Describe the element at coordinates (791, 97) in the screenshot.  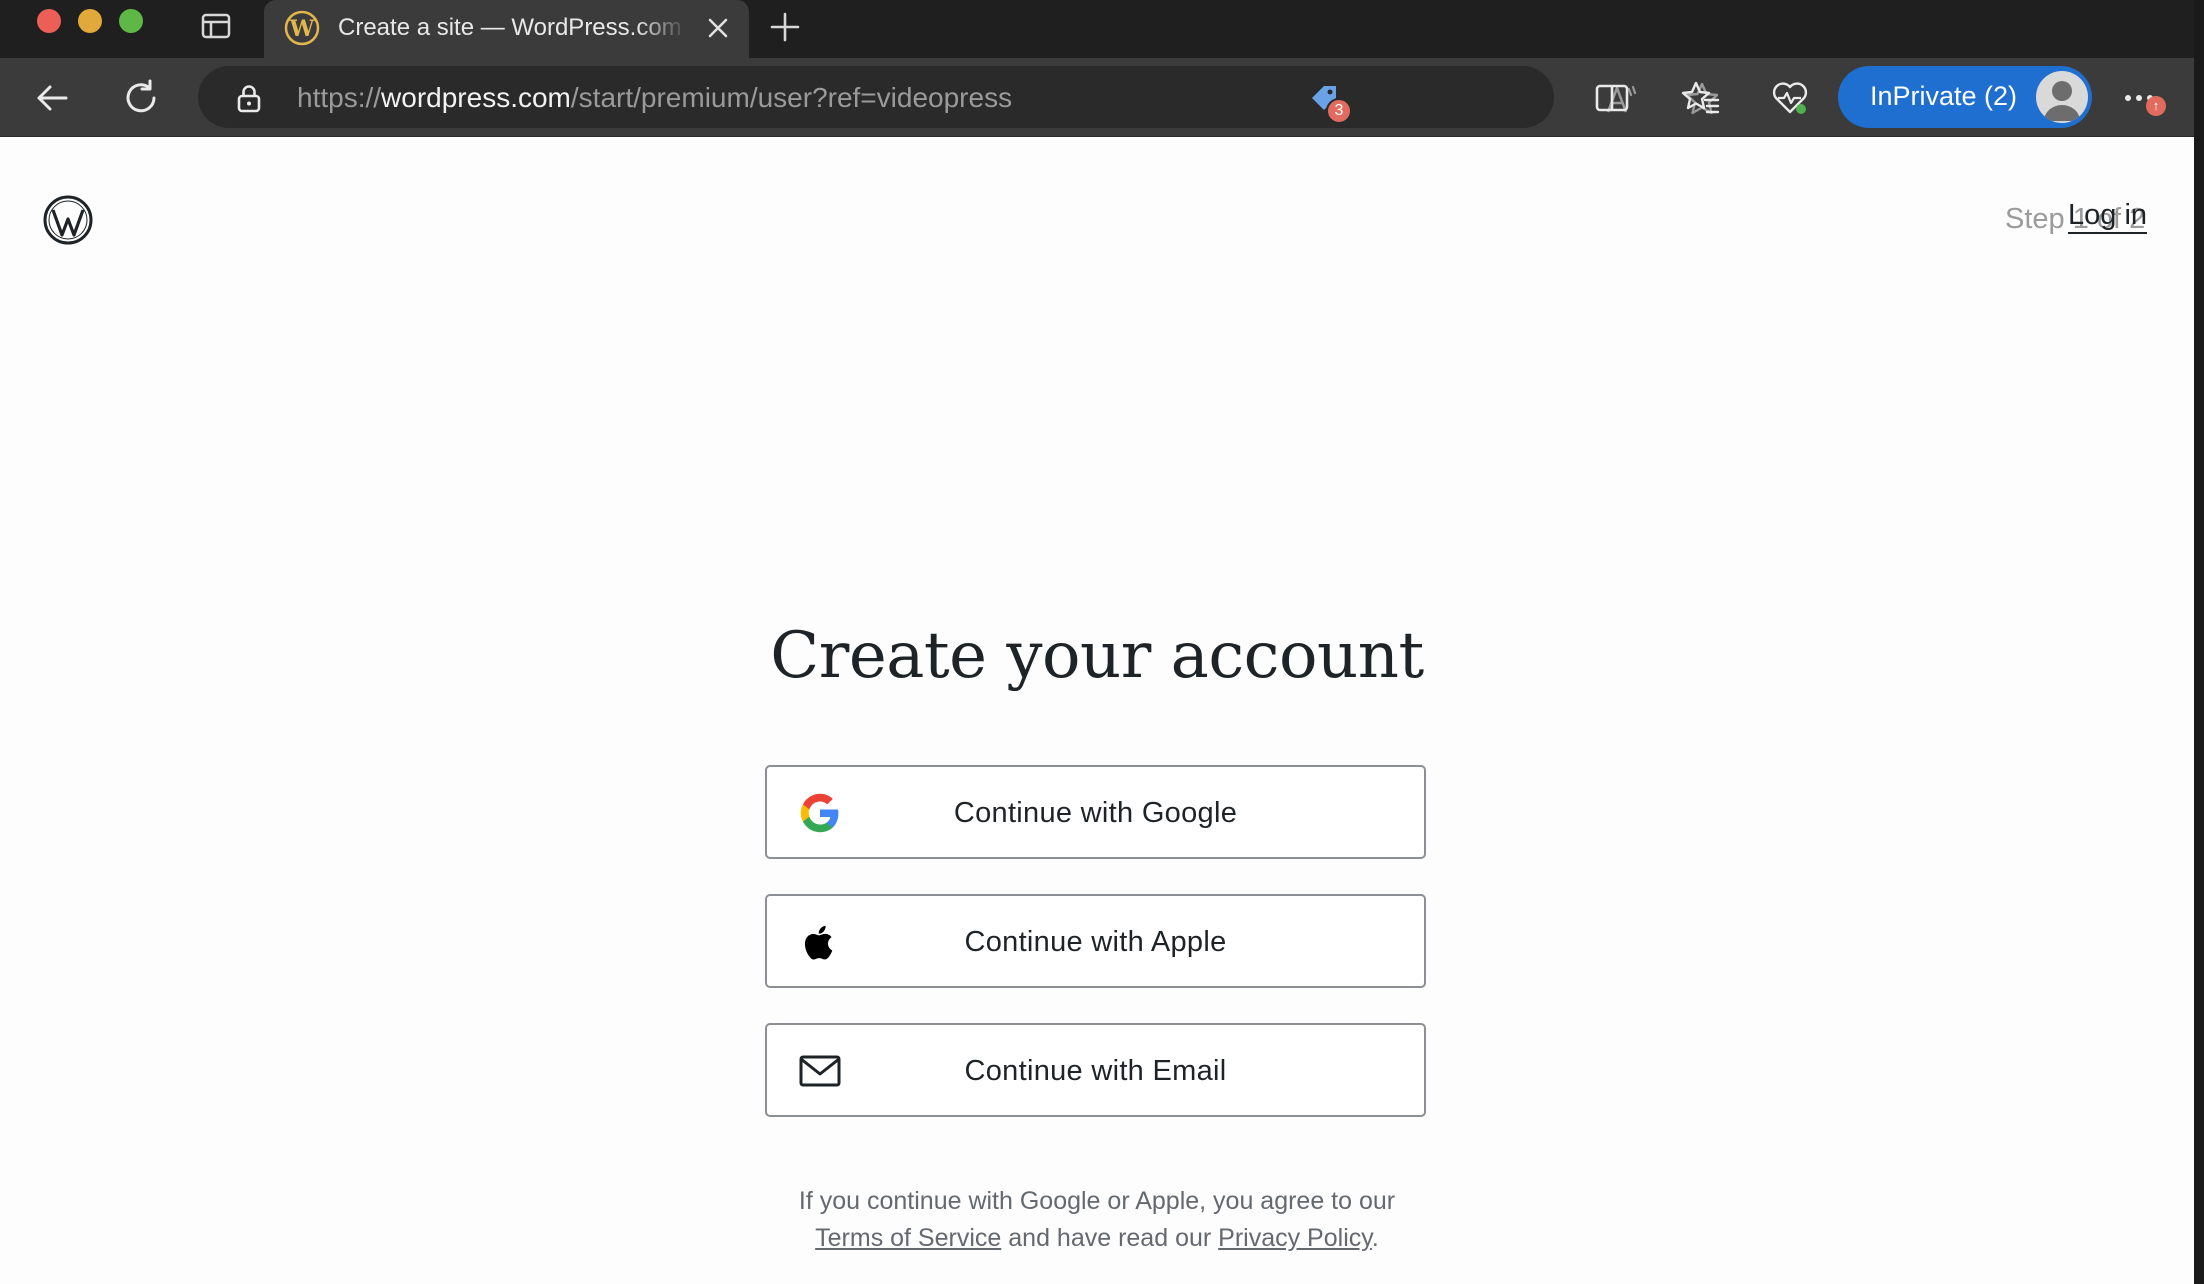
I see `url-path: /start/premium/user?ref=videopress` at that location.